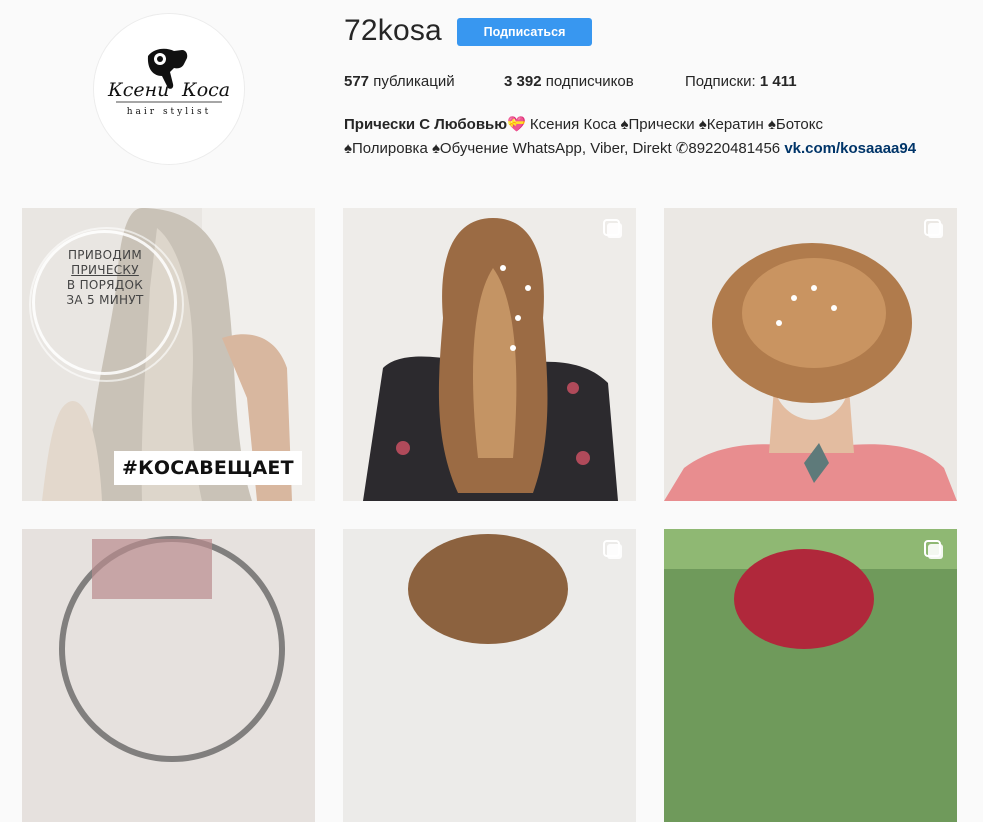  What do you see at coordinates (524, 32) in the screenshot?
I see `follow-button: Подписаться` at bounding box center [524, 32].